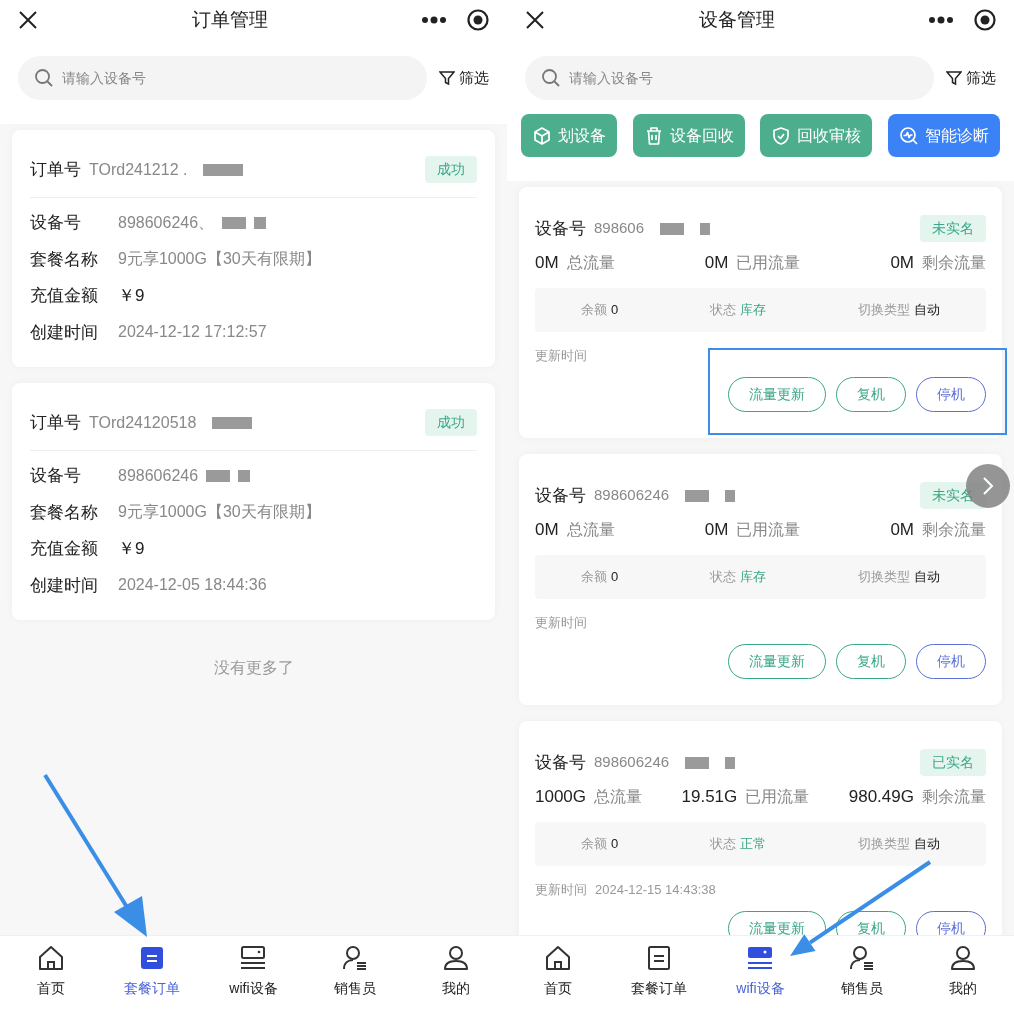 The width and height of the screenshot is (1014, 1024). I want to click on stat-label: 总流量, so click(618, 796).